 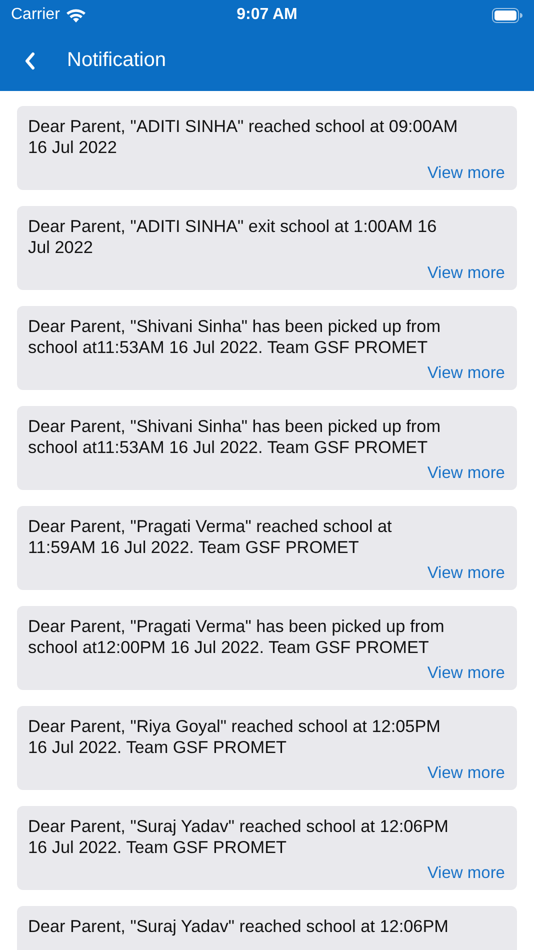 What do you see at coordinates (76, 15) in the screenshot?
I see `wifi-icon` at bounding box center [76, 15].